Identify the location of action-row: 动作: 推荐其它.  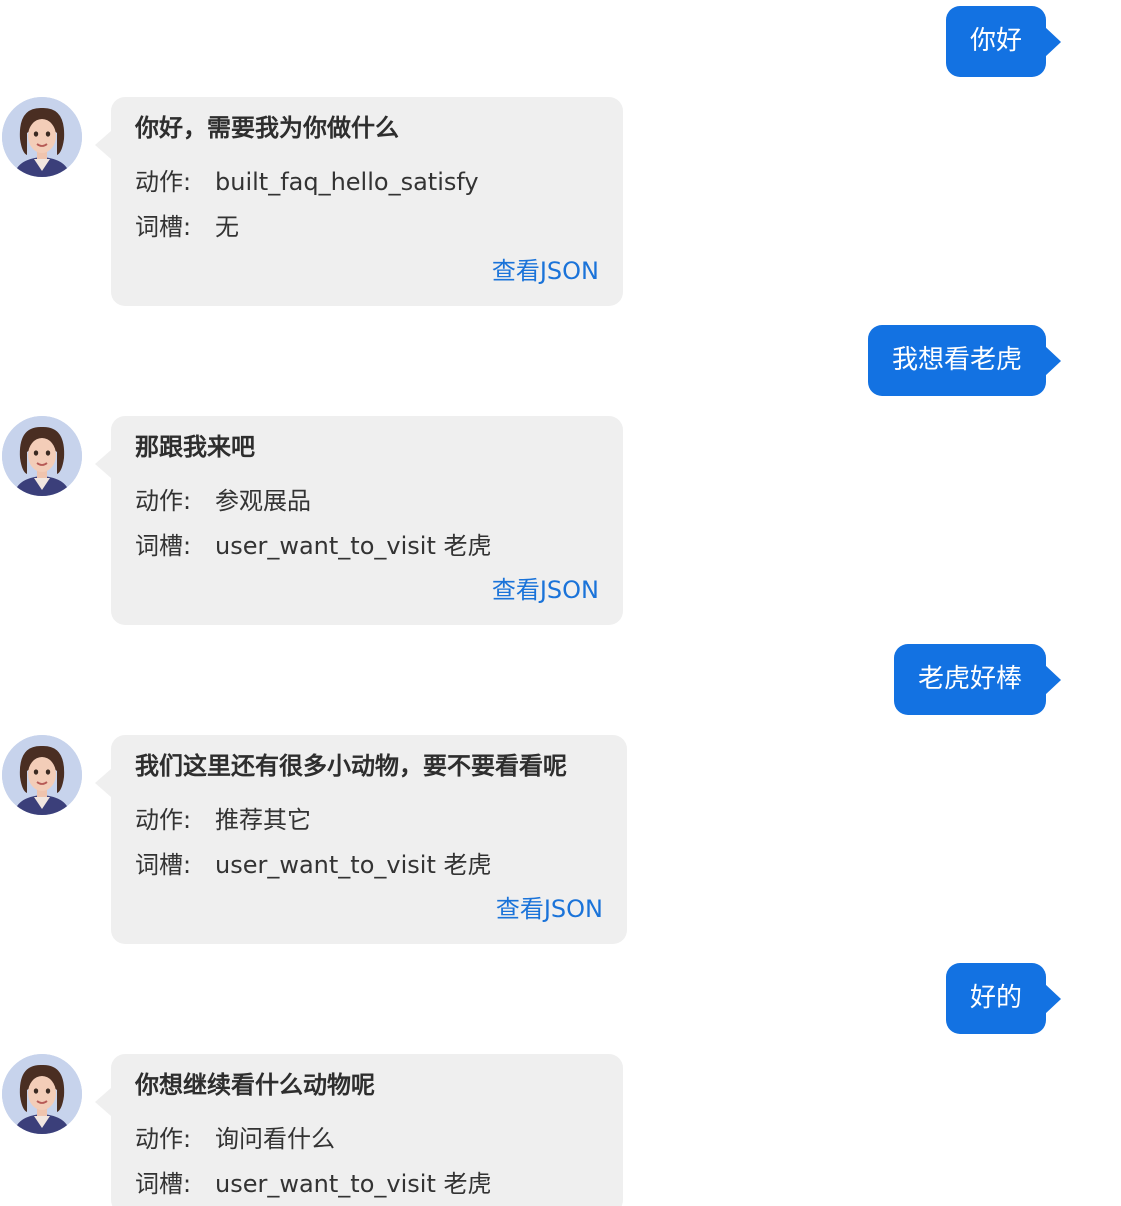
(369, 820).